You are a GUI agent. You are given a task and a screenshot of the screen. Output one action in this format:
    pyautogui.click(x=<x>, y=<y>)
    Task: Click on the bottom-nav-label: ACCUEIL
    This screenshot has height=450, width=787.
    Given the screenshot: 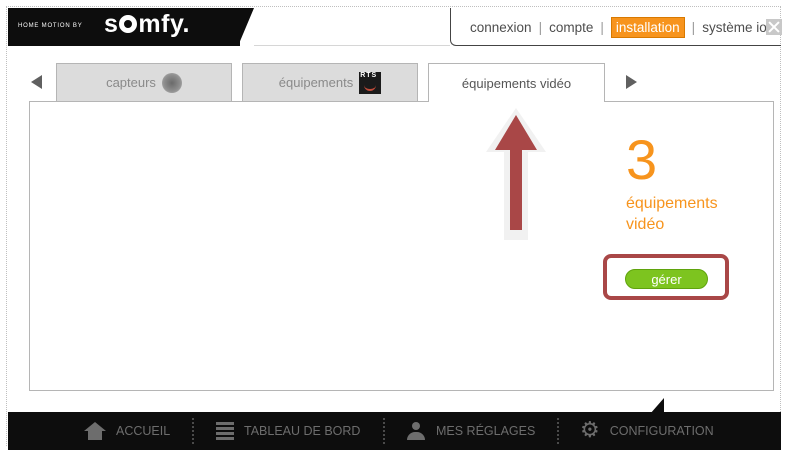 What is the action you would take?
    pyautogui.click(x=143, y=431)
    